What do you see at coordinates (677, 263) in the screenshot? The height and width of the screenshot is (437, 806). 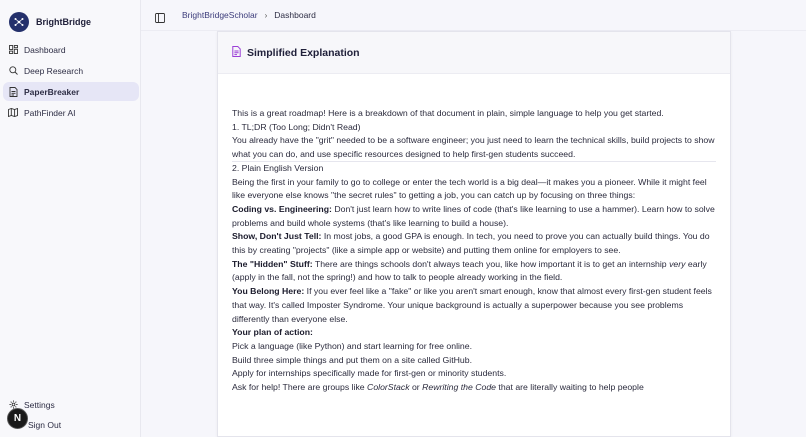 I see `point-emphasis: very` at bounding box center [677, 263].